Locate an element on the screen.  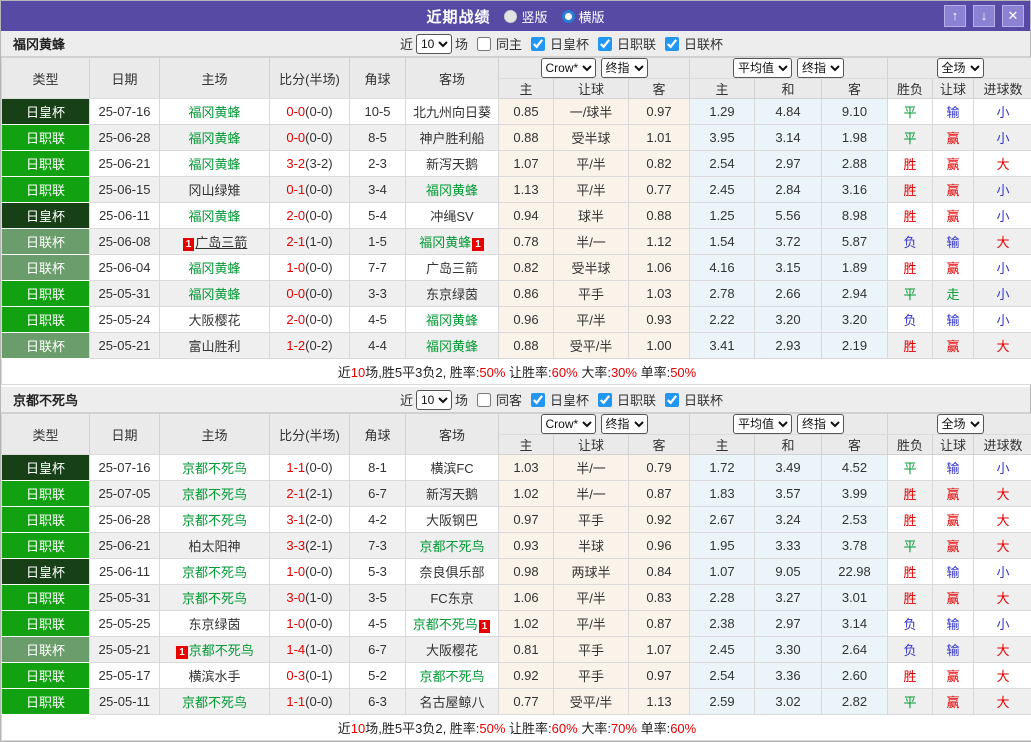
filter-controls-2: 近 10 场 同客 日皇杯 日职联 日联杯 is located at coordinates (515, 400).